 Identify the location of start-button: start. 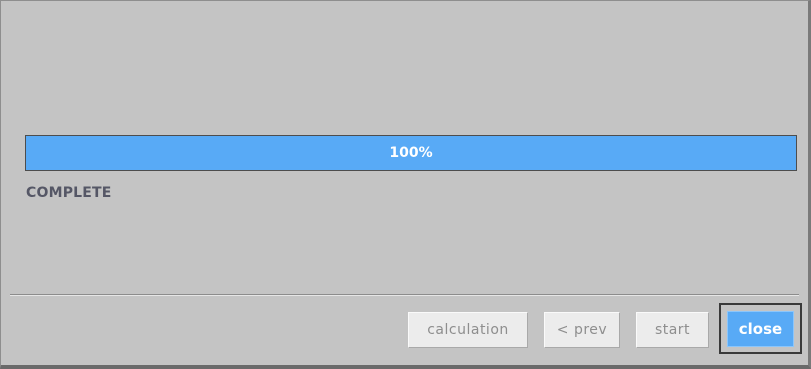
(672, 330).